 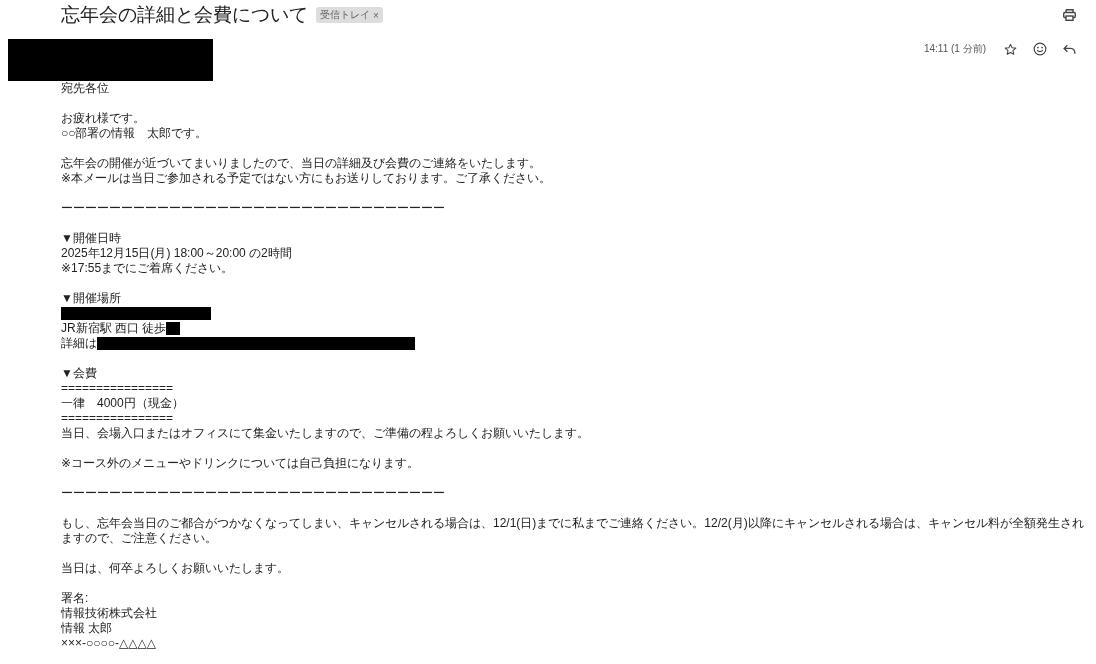 I want to click on print-icon, so click(x=1069, y=15).